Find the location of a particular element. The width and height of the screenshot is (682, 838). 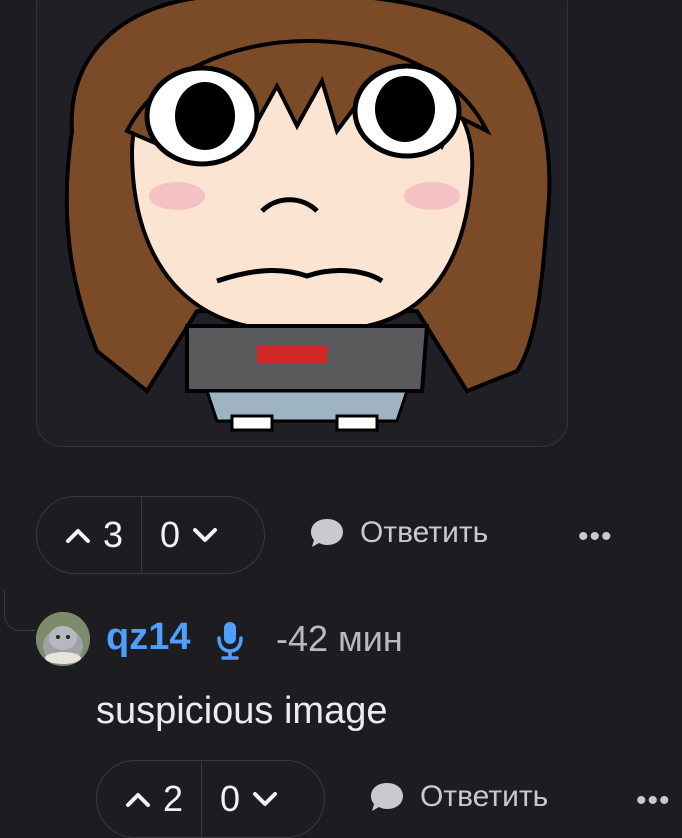

post-reply-label: Ответить is located at coordinates (424, 532).